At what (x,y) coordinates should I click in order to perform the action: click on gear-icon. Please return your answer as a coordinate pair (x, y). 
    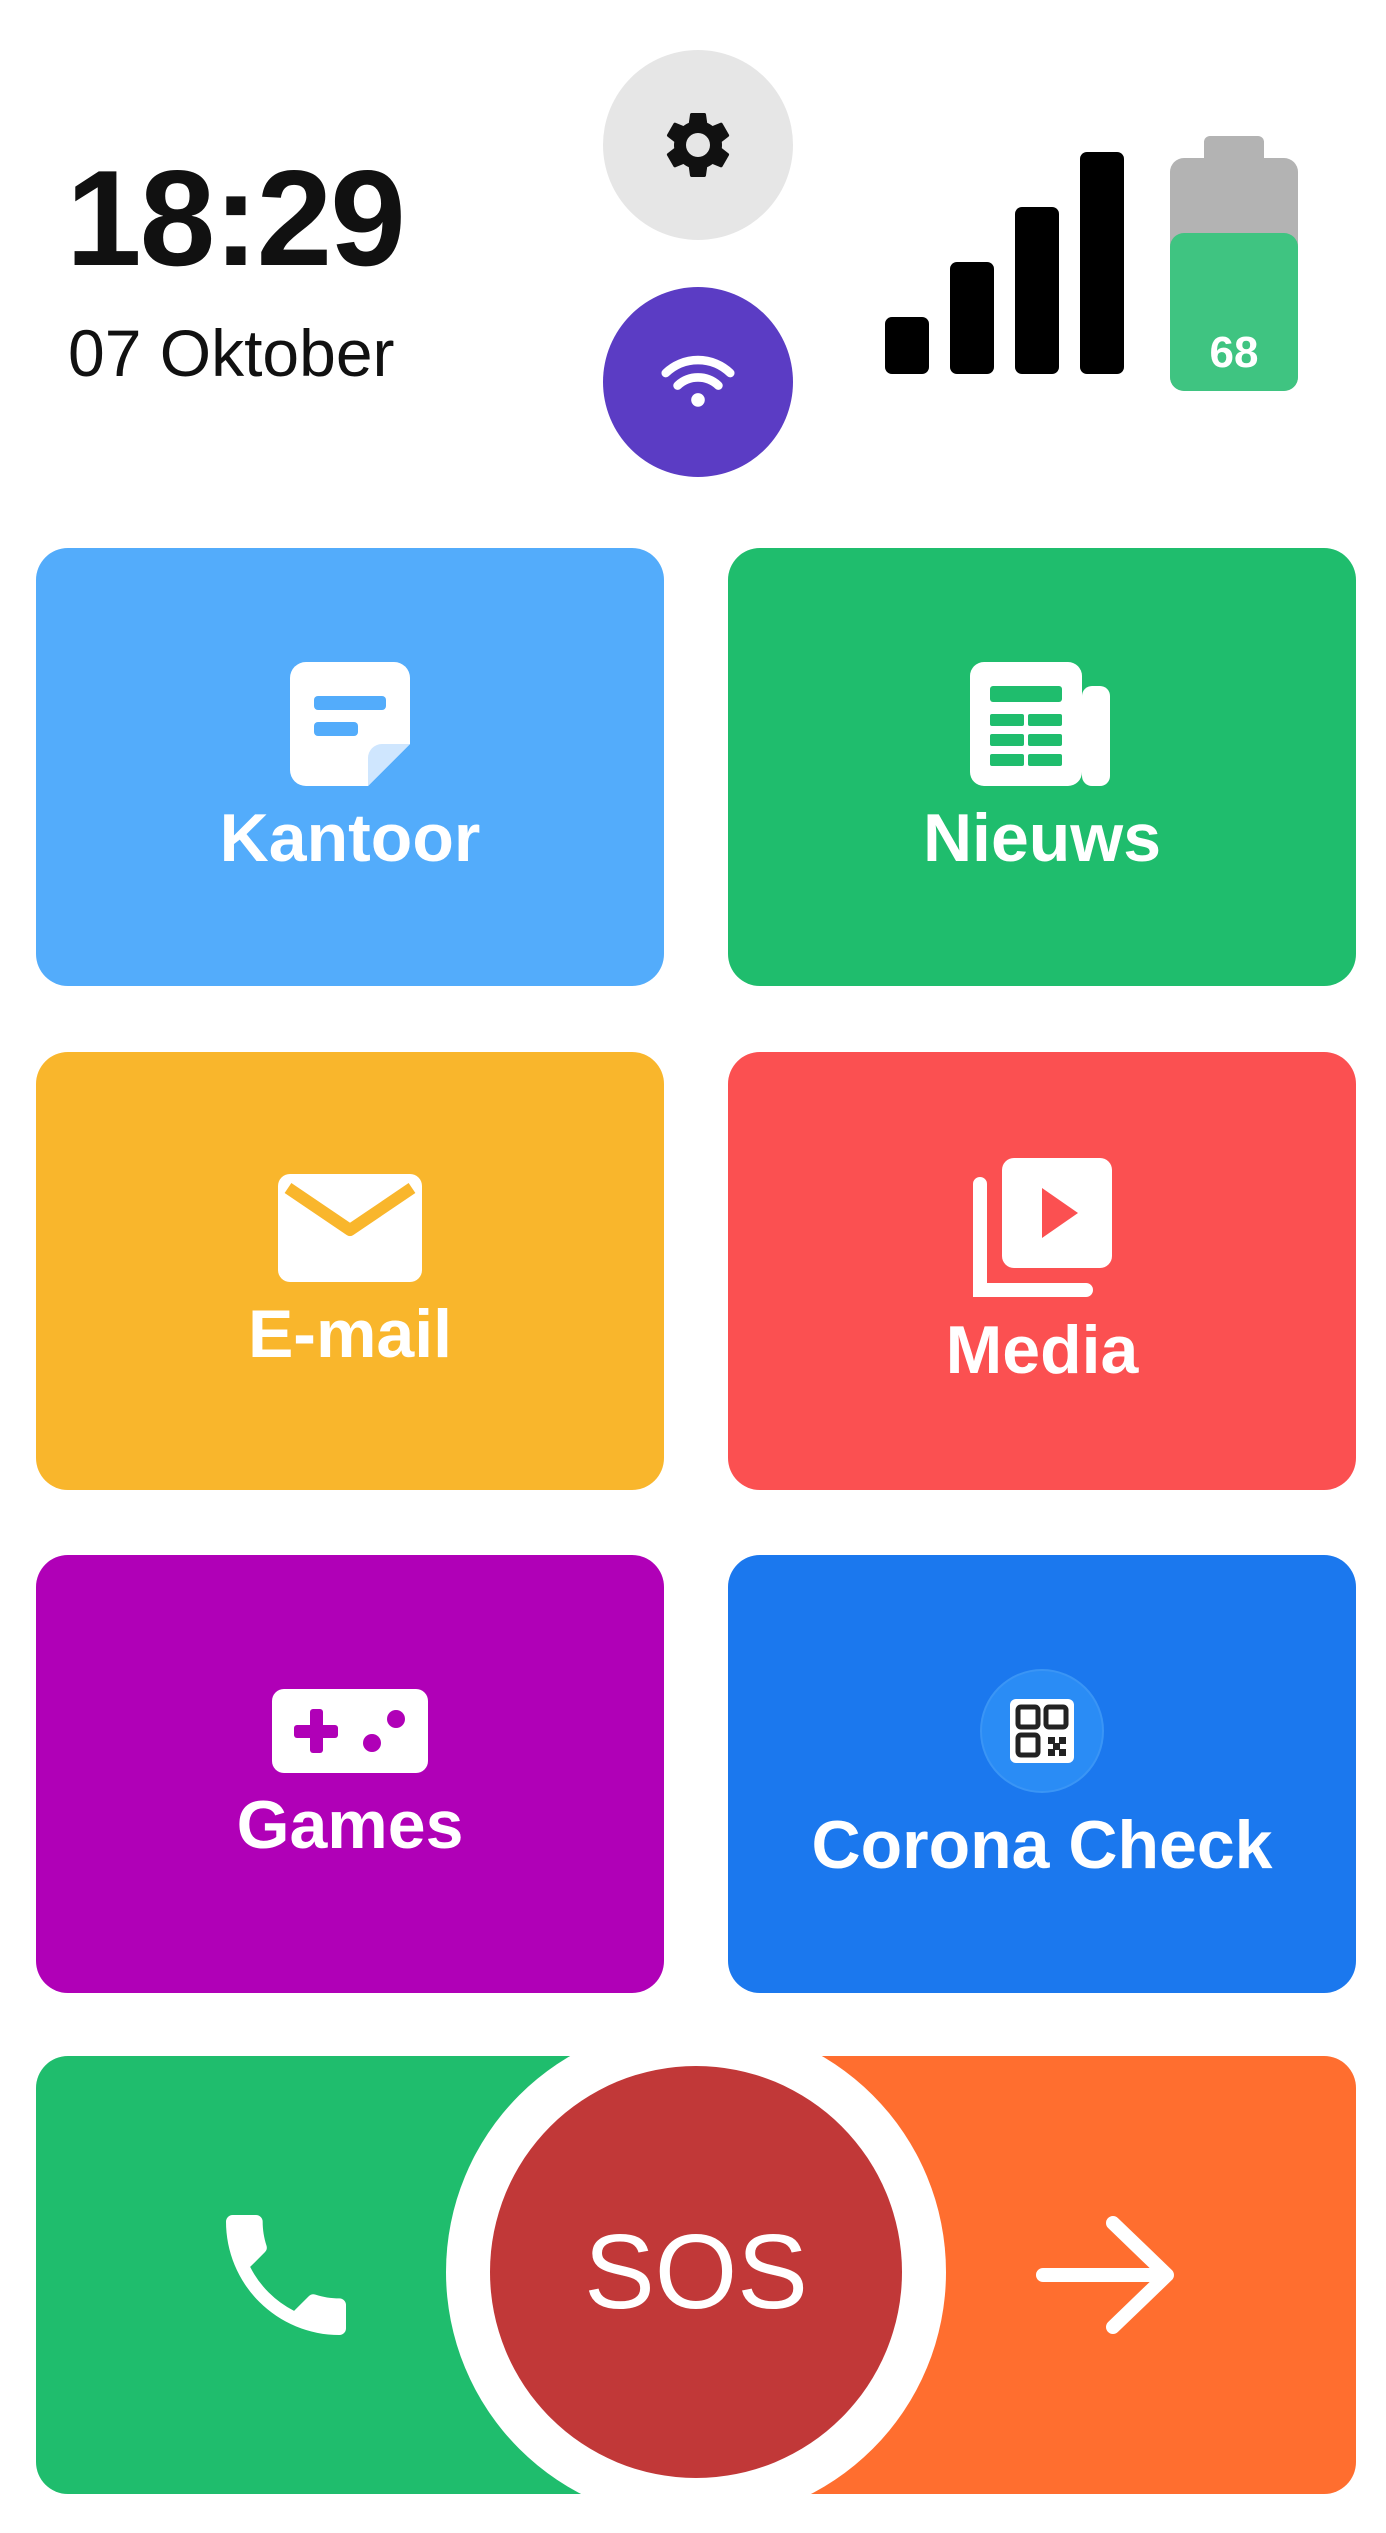
    Looking at the image, I should click on (698, 144).